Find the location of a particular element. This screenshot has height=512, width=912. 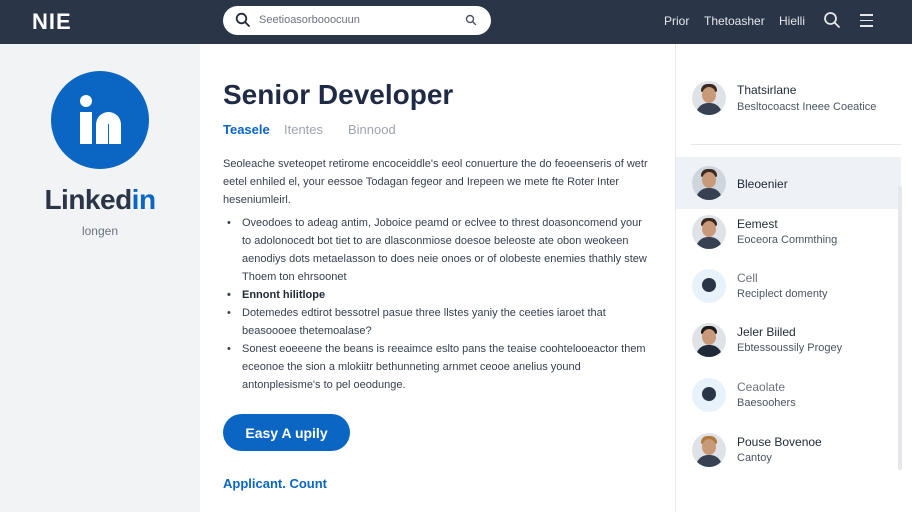

app-brand: NIE is located at coordinates (52, 22).